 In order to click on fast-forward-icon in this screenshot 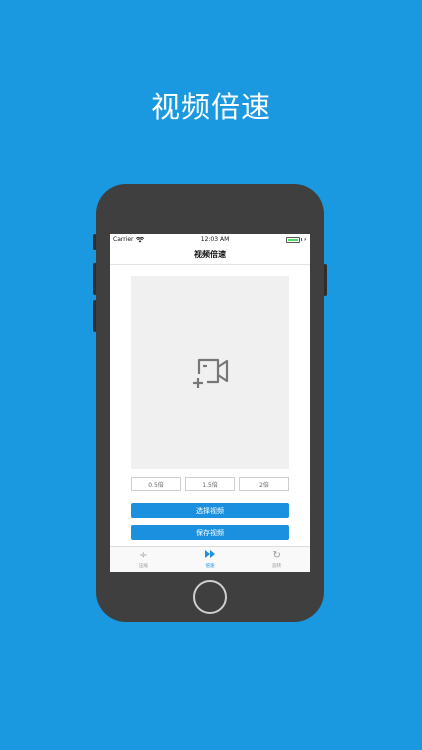, I will do `click(209, 555)`.